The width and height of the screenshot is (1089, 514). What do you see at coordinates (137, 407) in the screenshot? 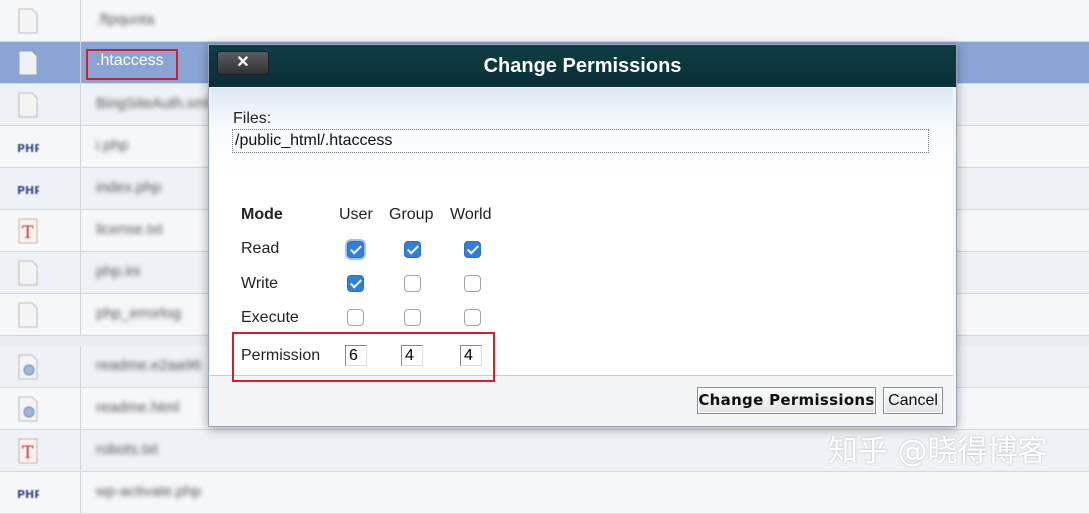
I see `file-name: readme.html` at bounding box center [137, 407].